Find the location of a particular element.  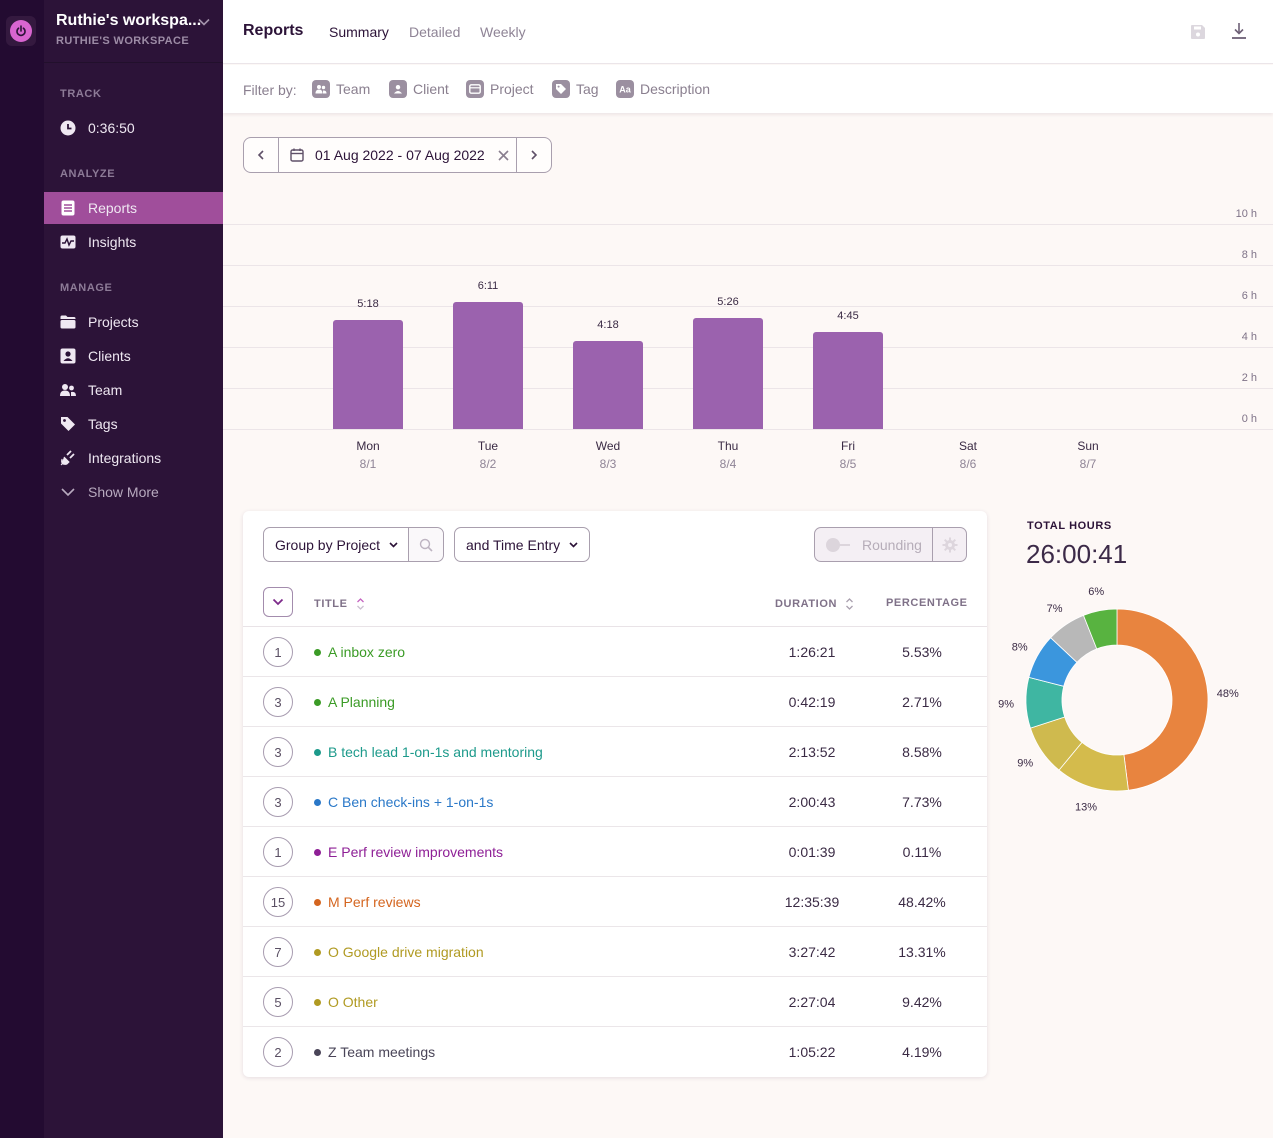

sidebar-item-projects: Projects is located at coordinates (133, 322).